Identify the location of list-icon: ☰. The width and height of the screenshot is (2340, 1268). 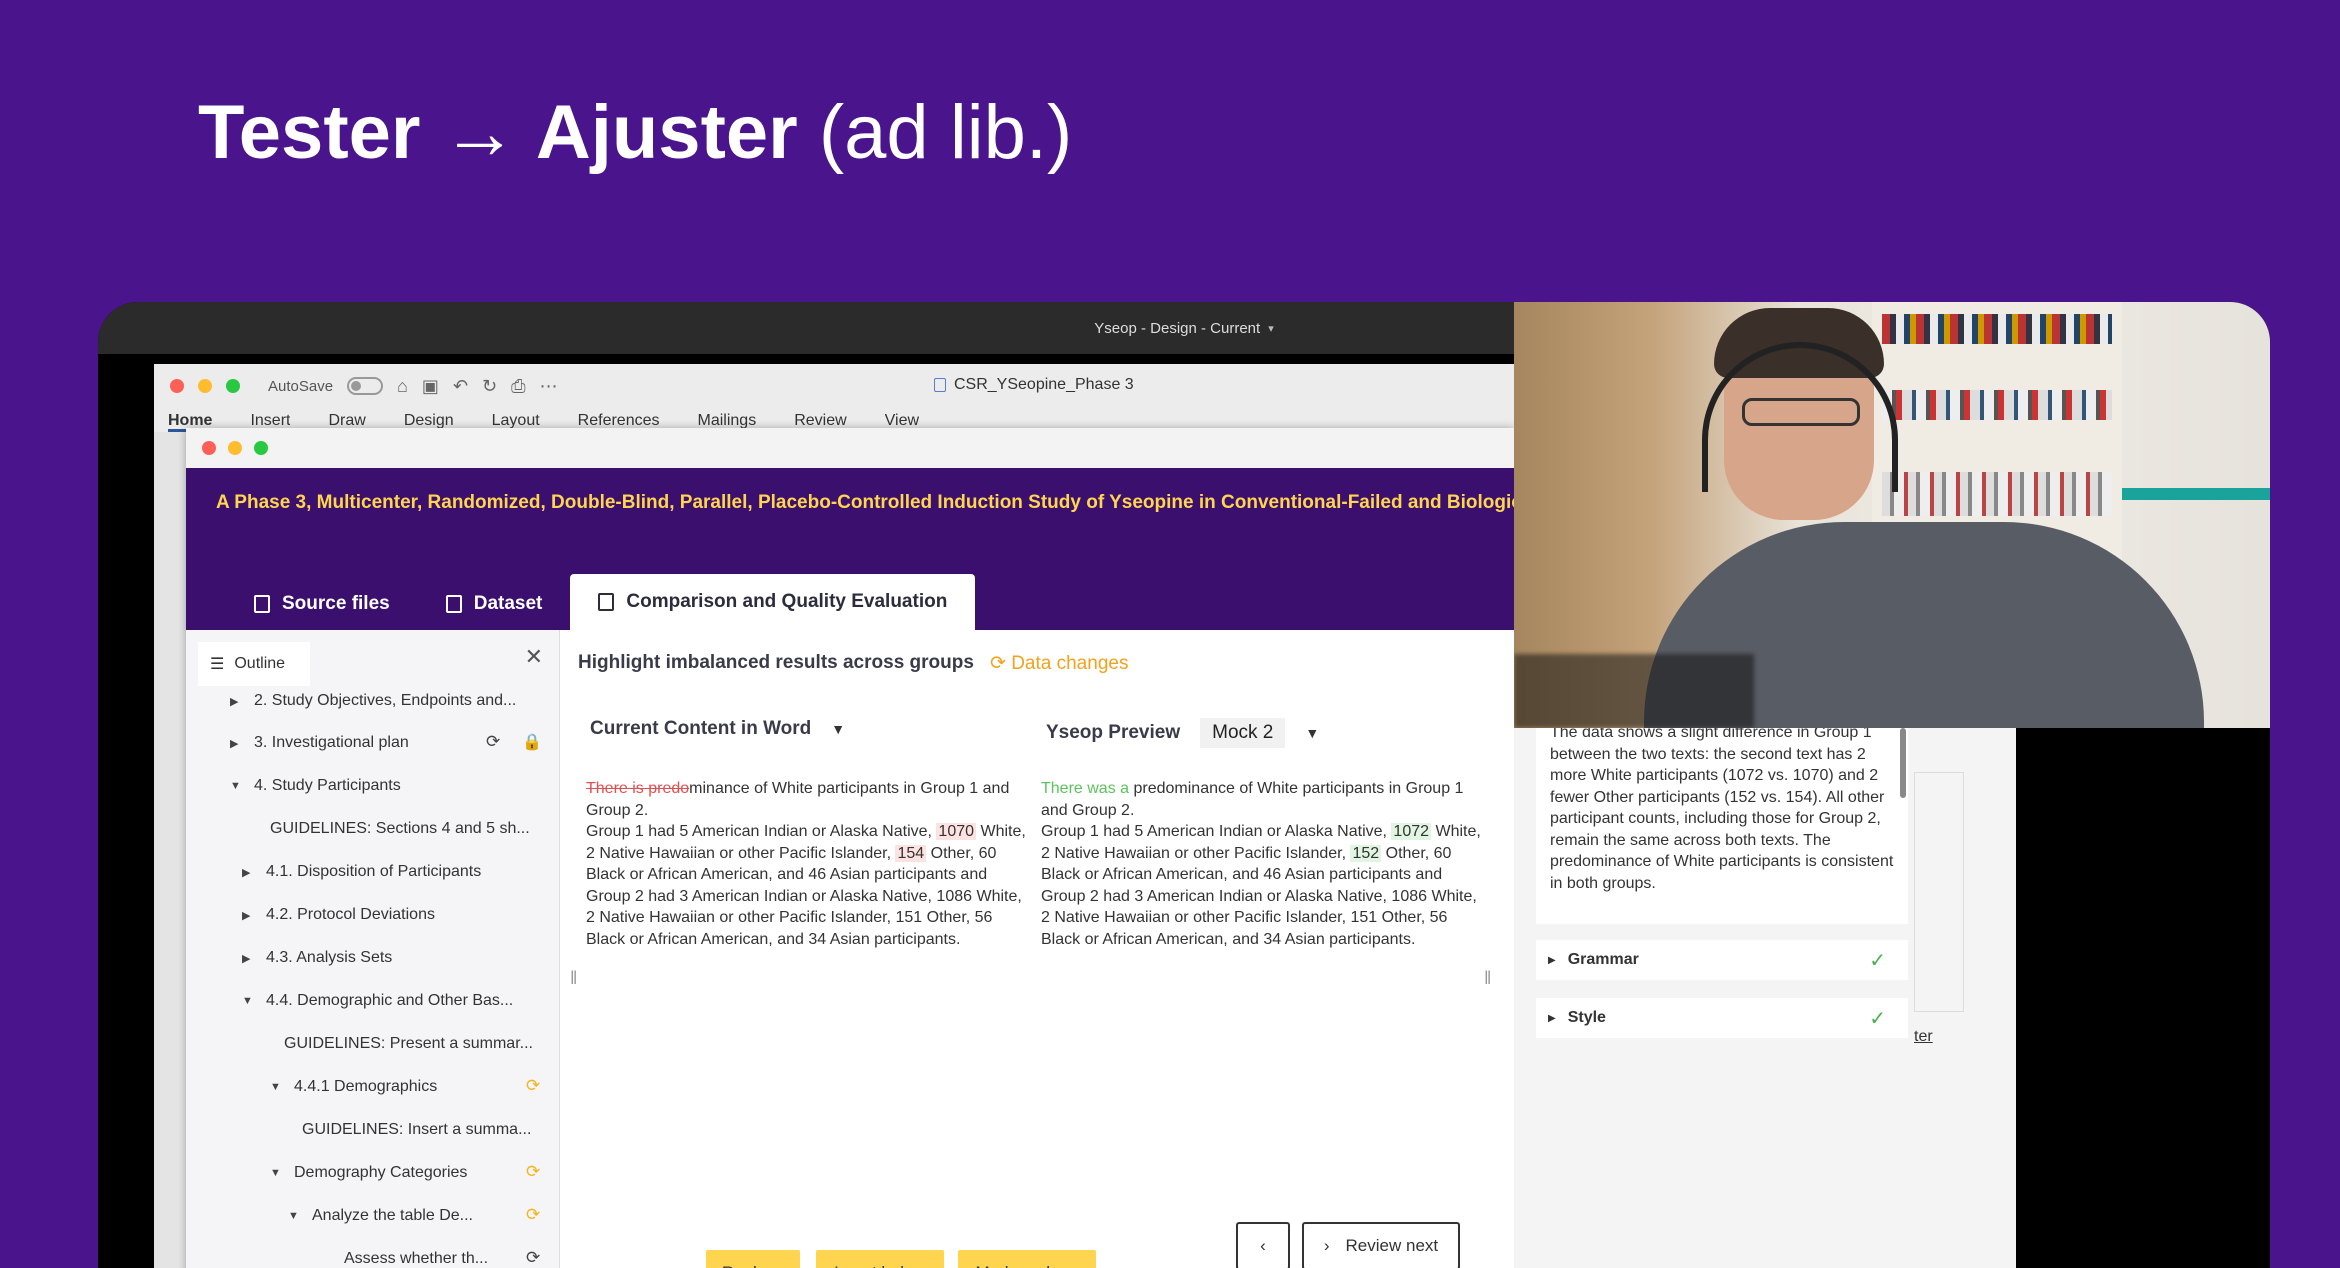
(217, 664).